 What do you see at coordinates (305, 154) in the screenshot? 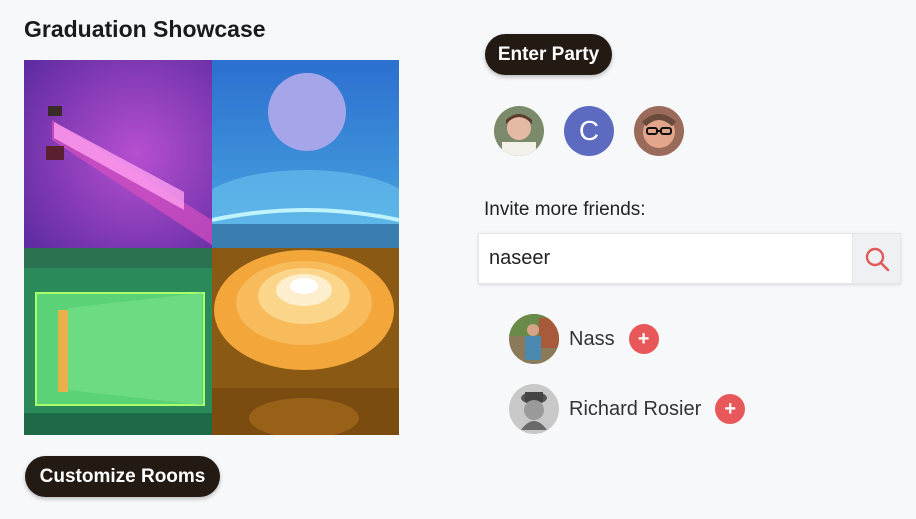
I see `room-image-blue` at bounding box center [305, 154].